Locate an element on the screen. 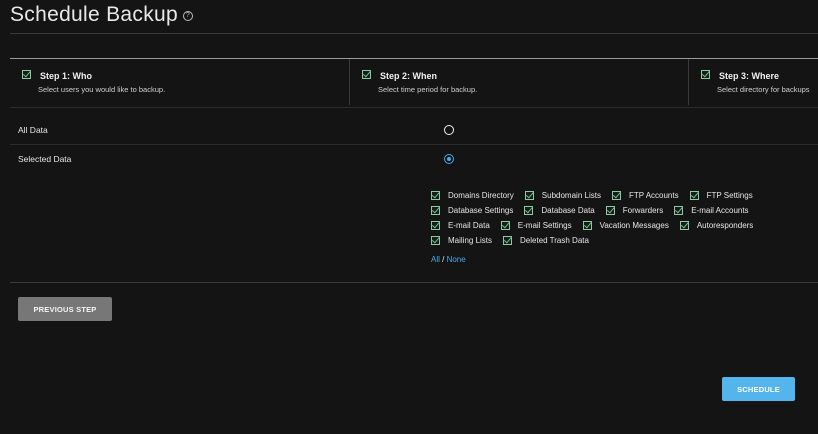 The height and width of the screenshot is (434, 818). option-database-settings: Database Settings is located at coordinates (472, 210).